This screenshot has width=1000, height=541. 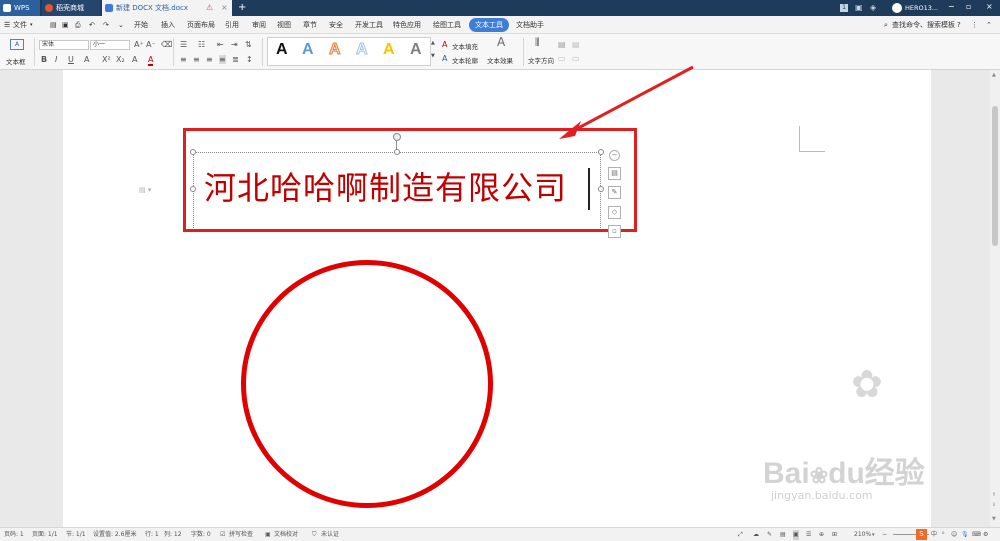 What do you see at coordinates (530, 25) in the screenshot?
I see `menu-doc-assistant: 文档助手` at bounding box center [530, 25].